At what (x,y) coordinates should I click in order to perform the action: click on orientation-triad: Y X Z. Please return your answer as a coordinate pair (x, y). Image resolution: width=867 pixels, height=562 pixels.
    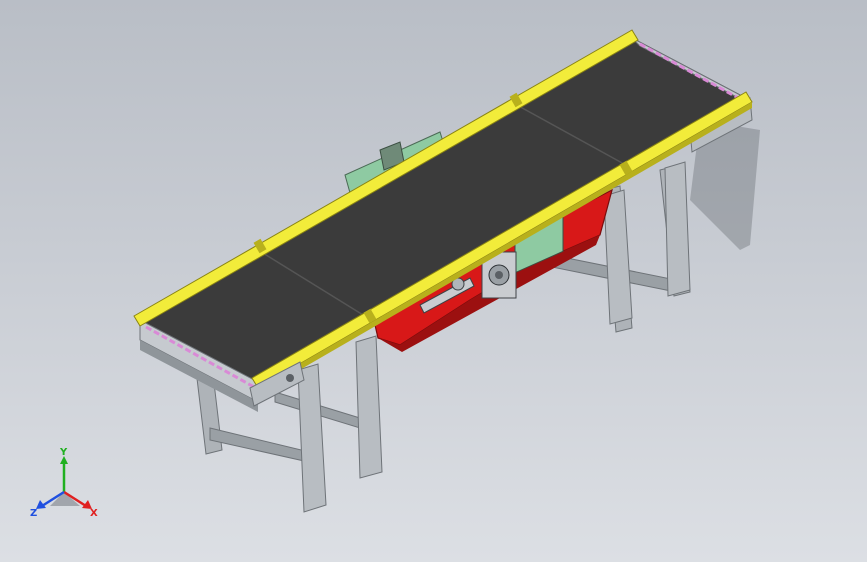
    Looking at the image, I should click on (64, 484).